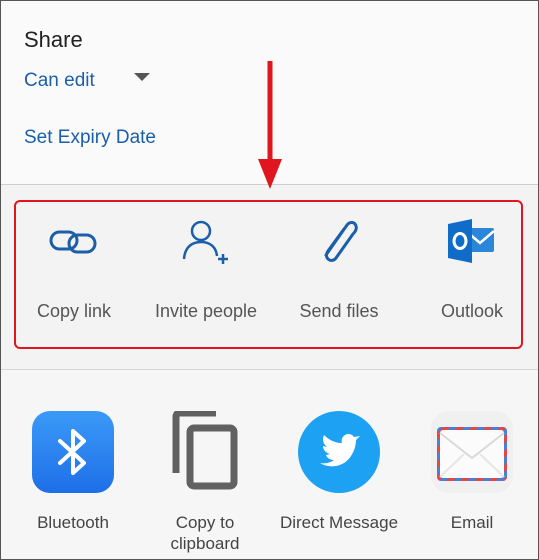 The image size is (539, 560). What do you see at coordinates (73, 522) in the screenshot?
I see `app-label: Bluetooth` at bounding box center [73, 522].